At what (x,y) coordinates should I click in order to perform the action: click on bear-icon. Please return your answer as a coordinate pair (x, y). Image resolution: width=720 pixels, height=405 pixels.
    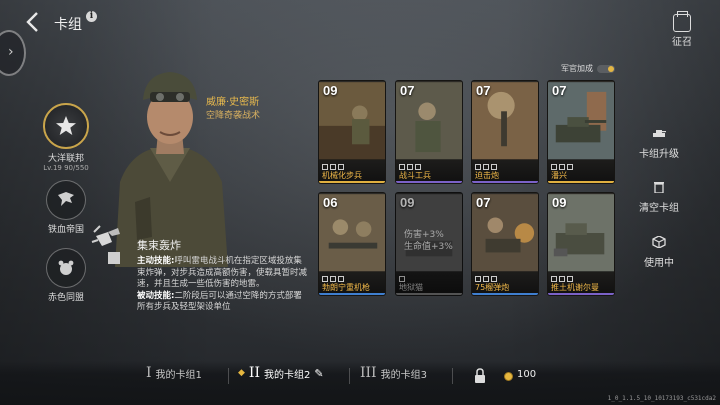
    Looking at the image, I should click on (66, 268).